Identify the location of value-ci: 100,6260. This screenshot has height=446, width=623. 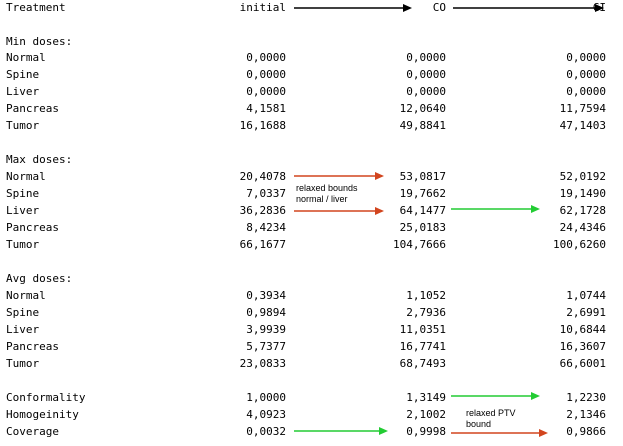
(579, 244).